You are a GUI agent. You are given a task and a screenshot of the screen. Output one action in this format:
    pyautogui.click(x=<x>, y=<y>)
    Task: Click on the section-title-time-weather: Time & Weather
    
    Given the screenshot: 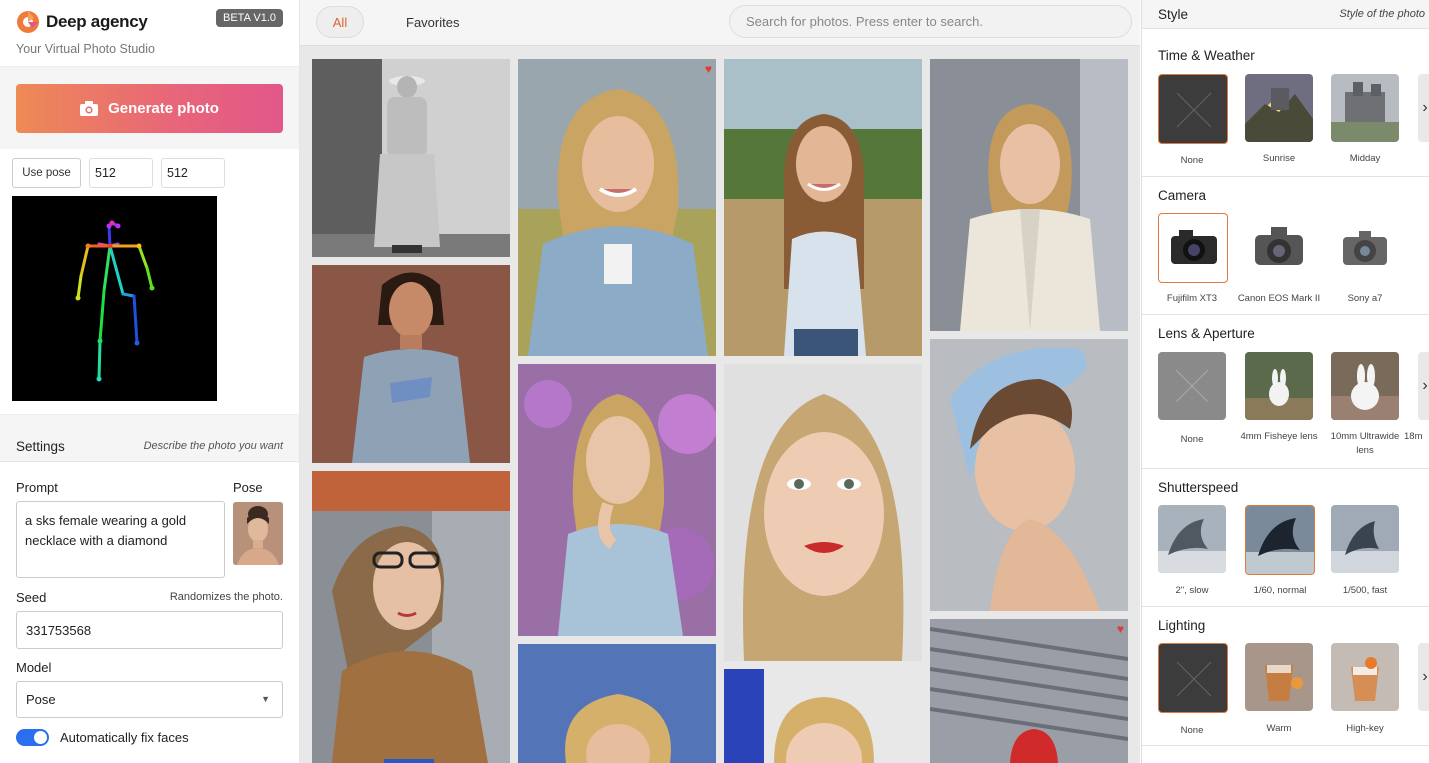 What is the action you would take?
    pyautogui.click(x=1206, y=55)
    